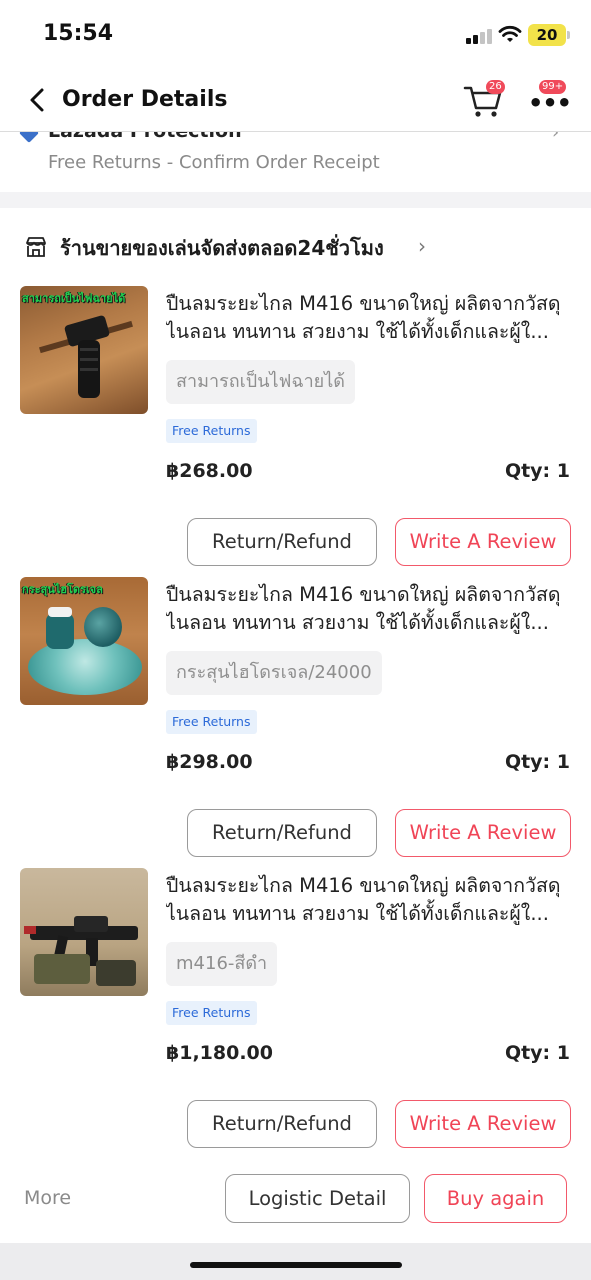  What do you see at coordinates (295, 35) in the screenshot?
I see `status-bar: 15:54 20` at bounding box center [295, 35].